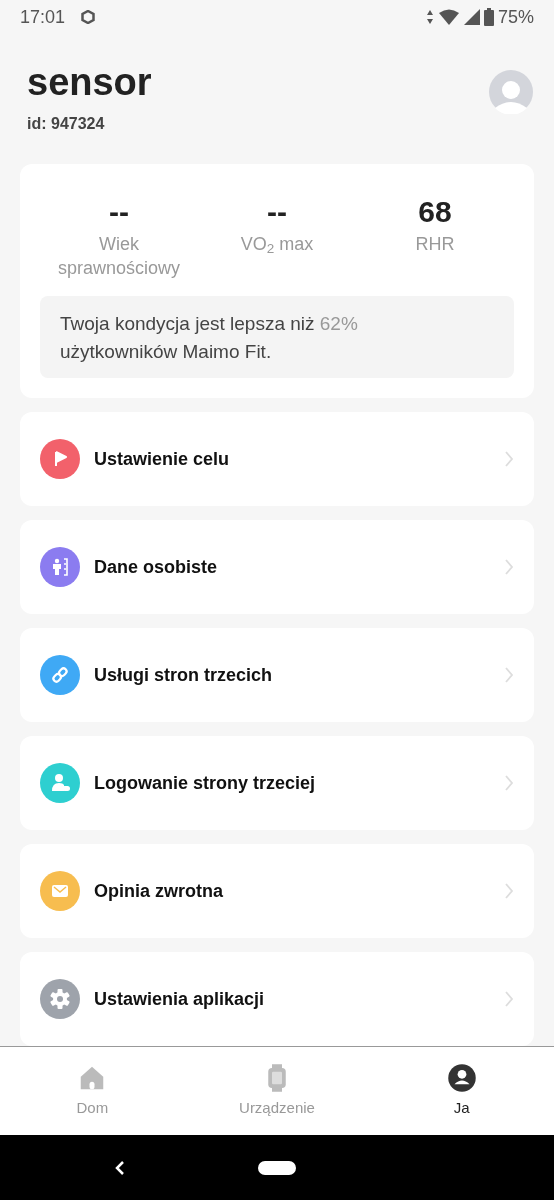 The height and width of the screenshot is (1200, 554). What do you see at coordinates (471, 17) in the screenshot?
I see `signal-icon` at bounding box center [471, 17].